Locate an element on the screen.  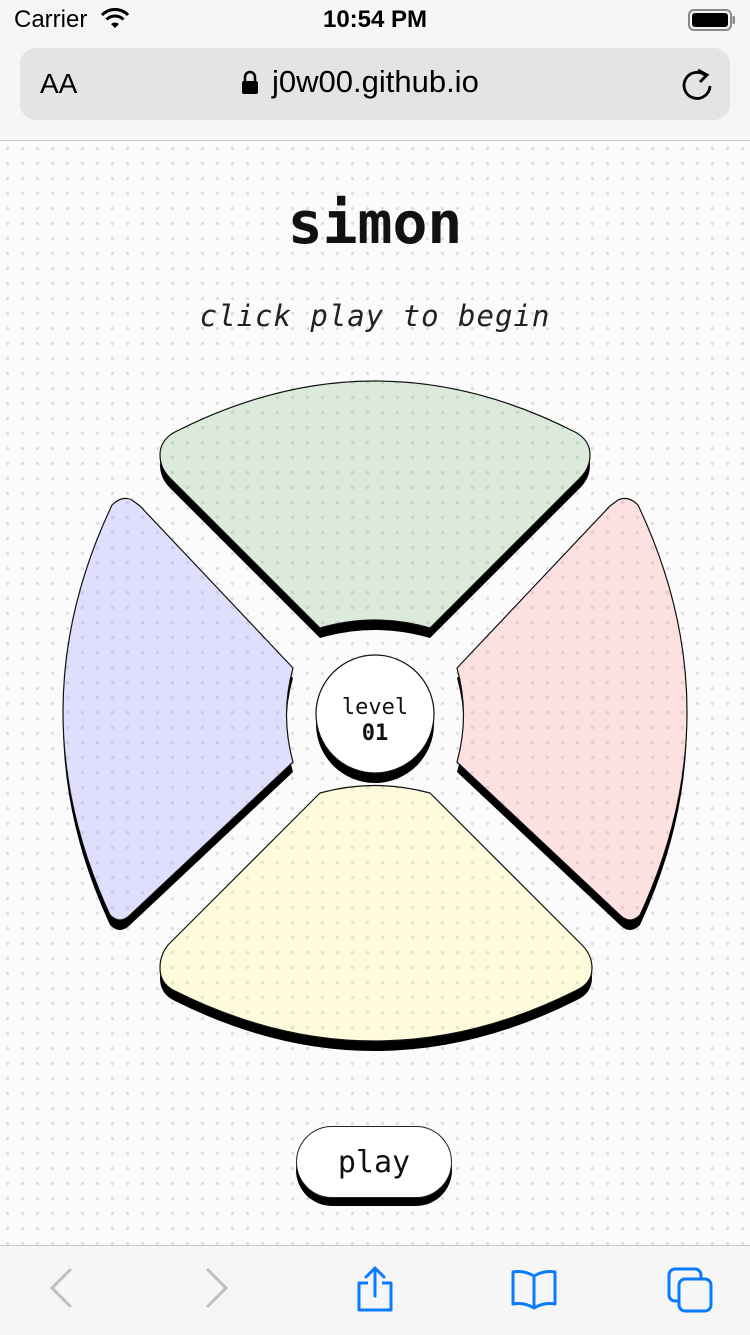
text-size-button: AA is located at coordinates (58, 84).